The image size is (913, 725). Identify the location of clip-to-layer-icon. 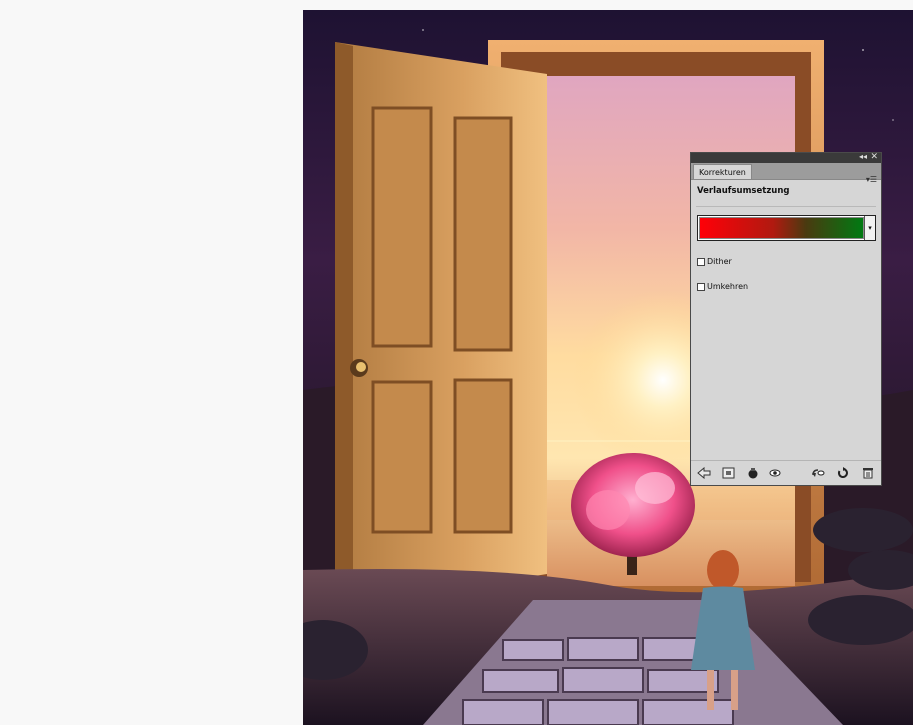
(753, 473).